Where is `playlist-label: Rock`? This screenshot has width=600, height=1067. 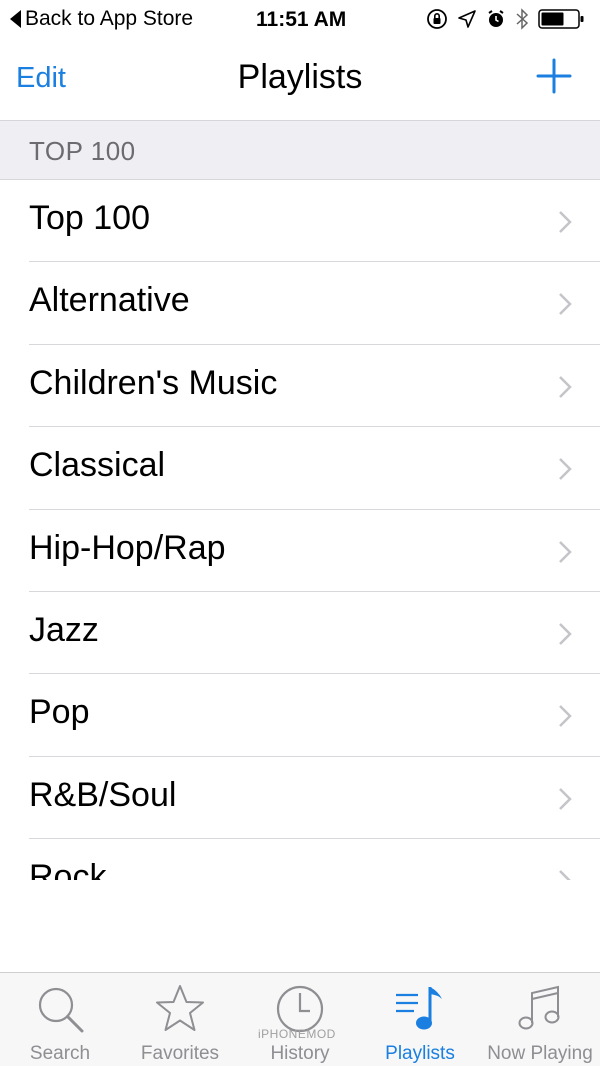
playlist-label: Rock is located at coordinates (68, 869).